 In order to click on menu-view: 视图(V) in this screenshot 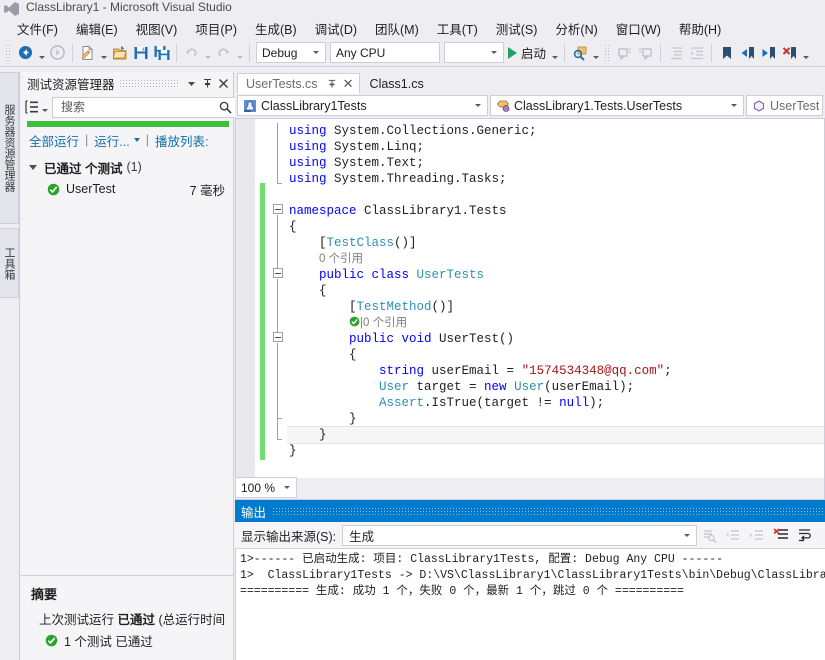, I will do `click(157, 28)`.